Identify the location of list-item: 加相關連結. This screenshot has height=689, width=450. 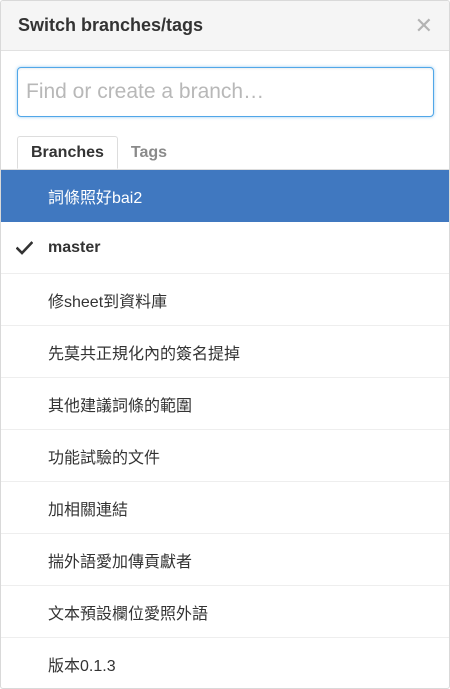
(225, 508).